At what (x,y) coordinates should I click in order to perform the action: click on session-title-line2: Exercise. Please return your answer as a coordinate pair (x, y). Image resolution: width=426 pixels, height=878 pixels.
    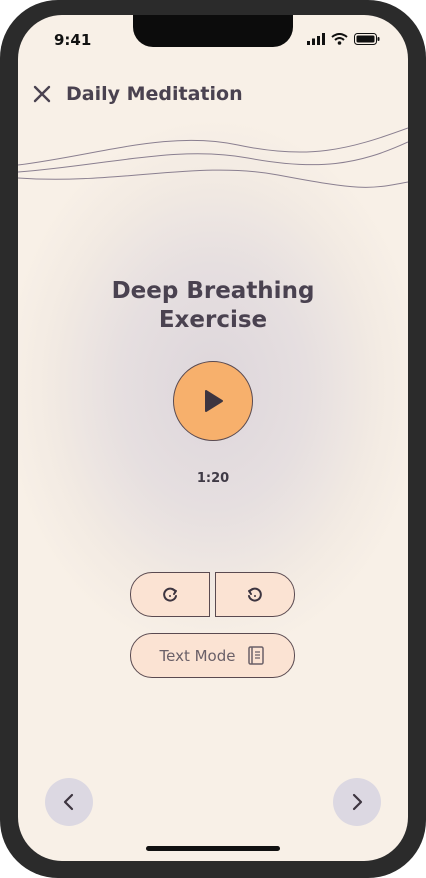
    Looking at the image, I should click on (213, 320).